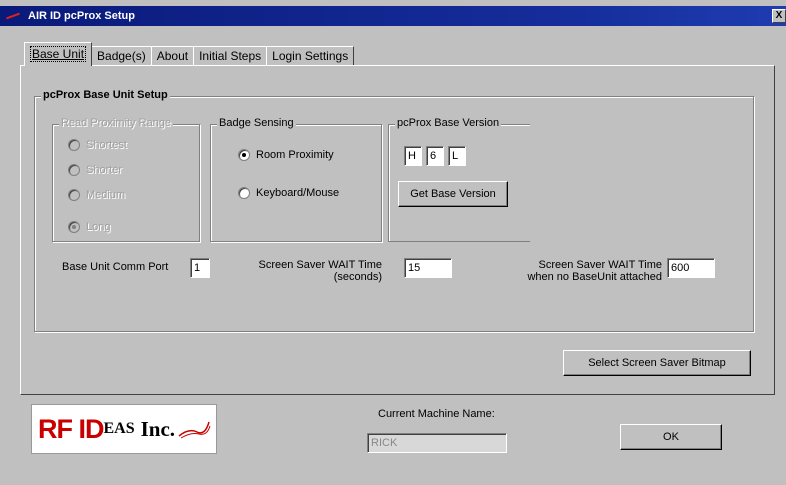 This screenshot has width=786, height=485. What do you see at coordinates (671, 437) in the screenshot?
I see `ok-button: OK` at bounding box center [671, 437].